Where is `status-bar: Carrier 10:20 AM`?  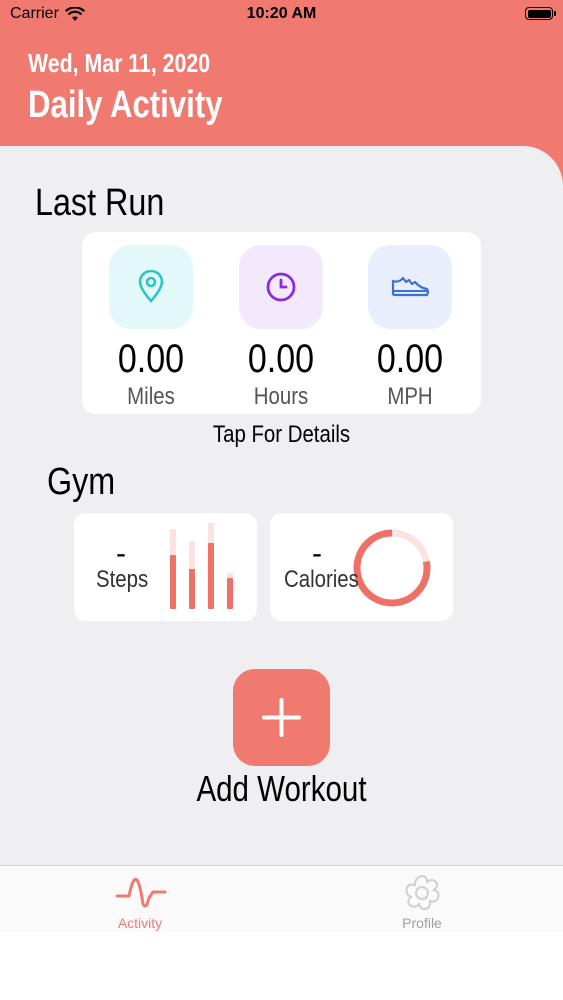 status-bar: Carrier 10:20 AM is located at coordinates (281, 15).